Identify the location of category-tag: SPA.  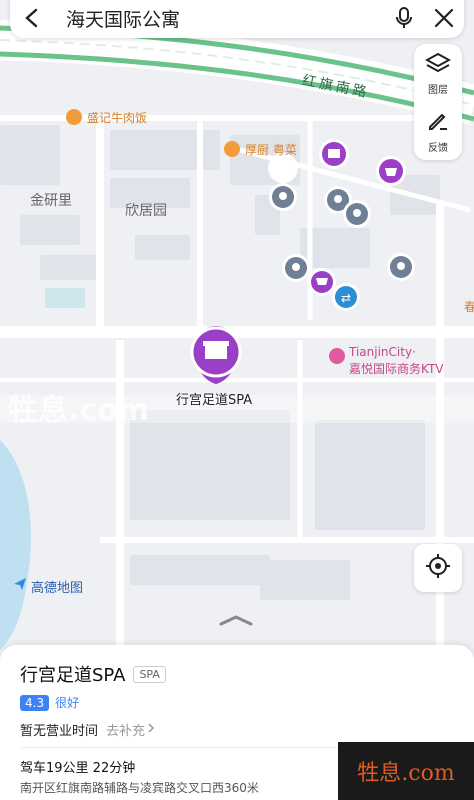
(149, 674).